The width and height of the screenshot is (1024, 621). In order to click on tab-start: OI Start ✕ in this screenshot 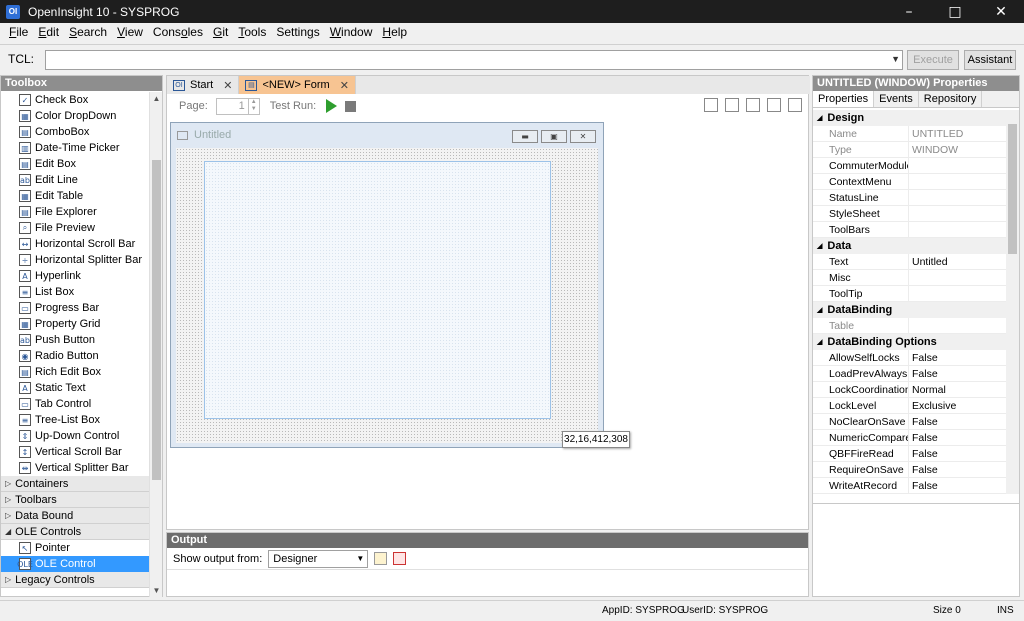, I will do `click(203, 85)`.